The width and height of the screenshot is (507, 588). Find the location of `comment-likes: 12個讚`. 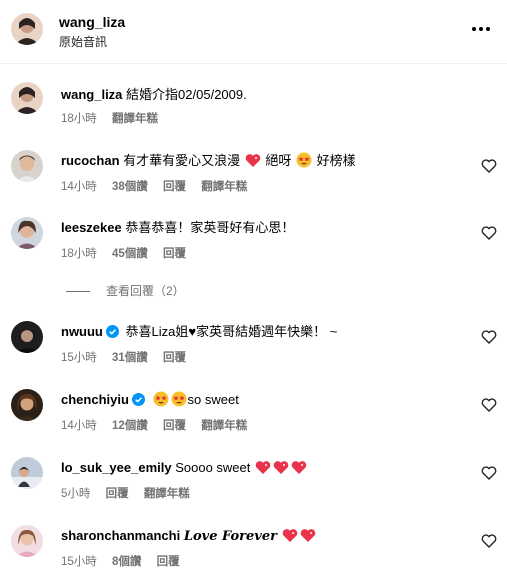

comment-likes: 12個讚 is located at coordinates (130, 426).